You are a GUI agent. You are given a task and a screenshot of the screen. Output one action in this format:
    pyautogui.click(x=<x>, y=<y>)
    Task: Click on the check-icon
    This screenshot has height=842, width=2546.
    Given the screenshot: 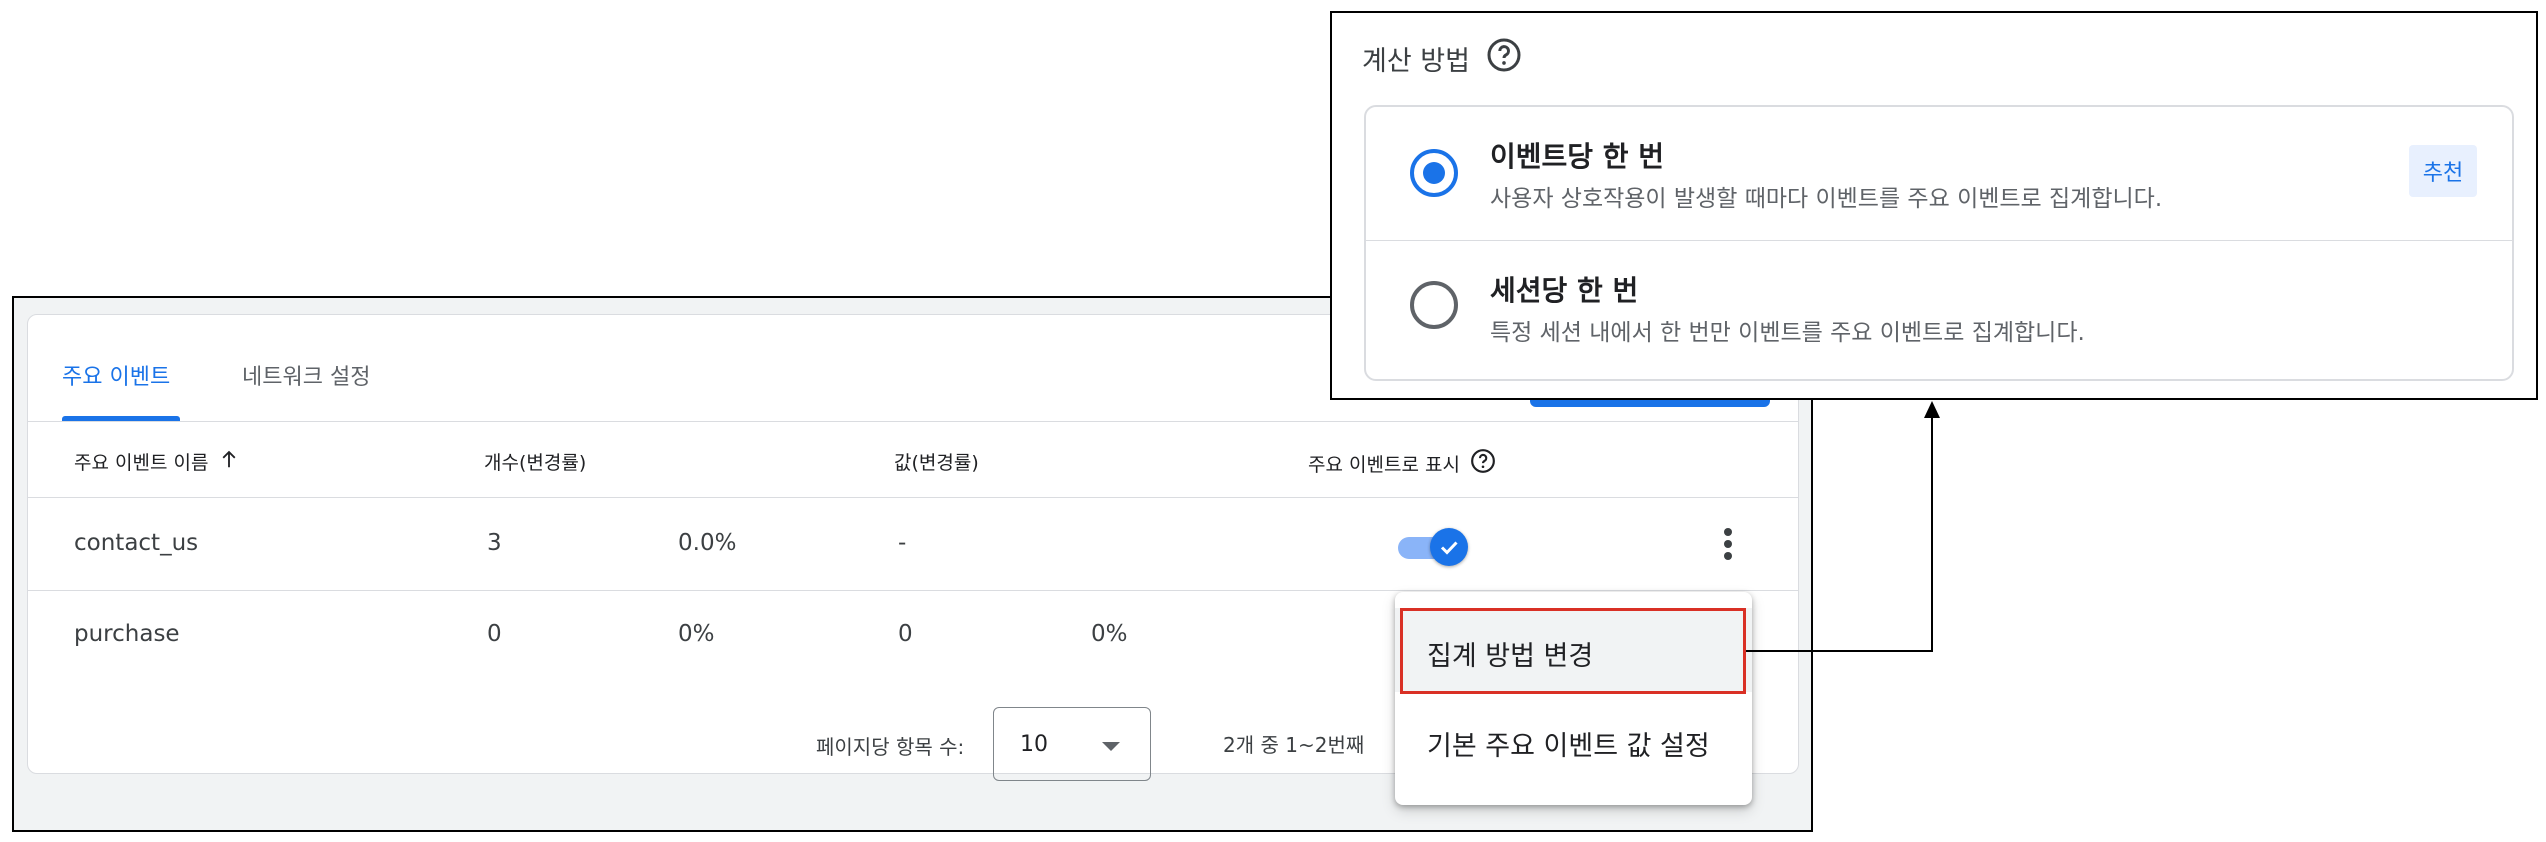 What is the action you would take?
    pyautogui.click(x=1449, y=548)
    